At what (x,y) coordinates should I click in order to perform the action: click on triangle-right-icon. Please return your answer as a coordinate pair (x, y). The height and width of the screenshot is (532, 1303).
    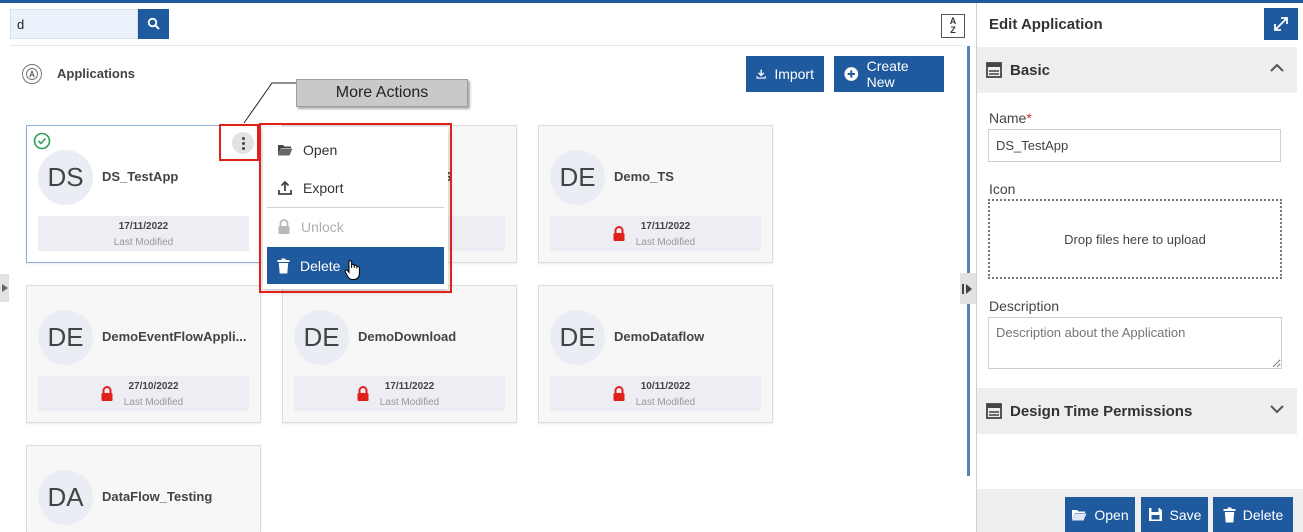
    Looking at the image, I should click on (4, 288).